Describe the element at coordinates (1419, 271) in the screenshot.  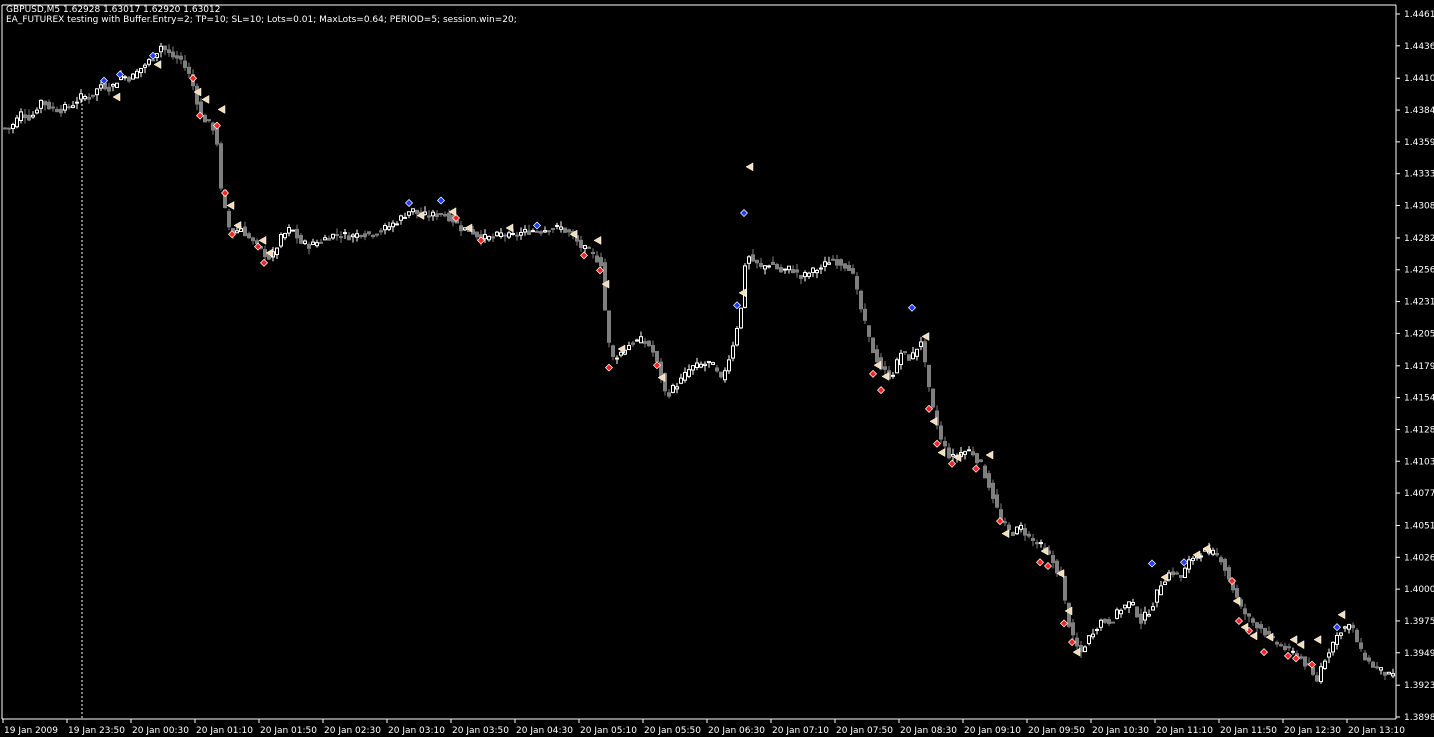
I see `price-tick-label: 1.42565` at that location.